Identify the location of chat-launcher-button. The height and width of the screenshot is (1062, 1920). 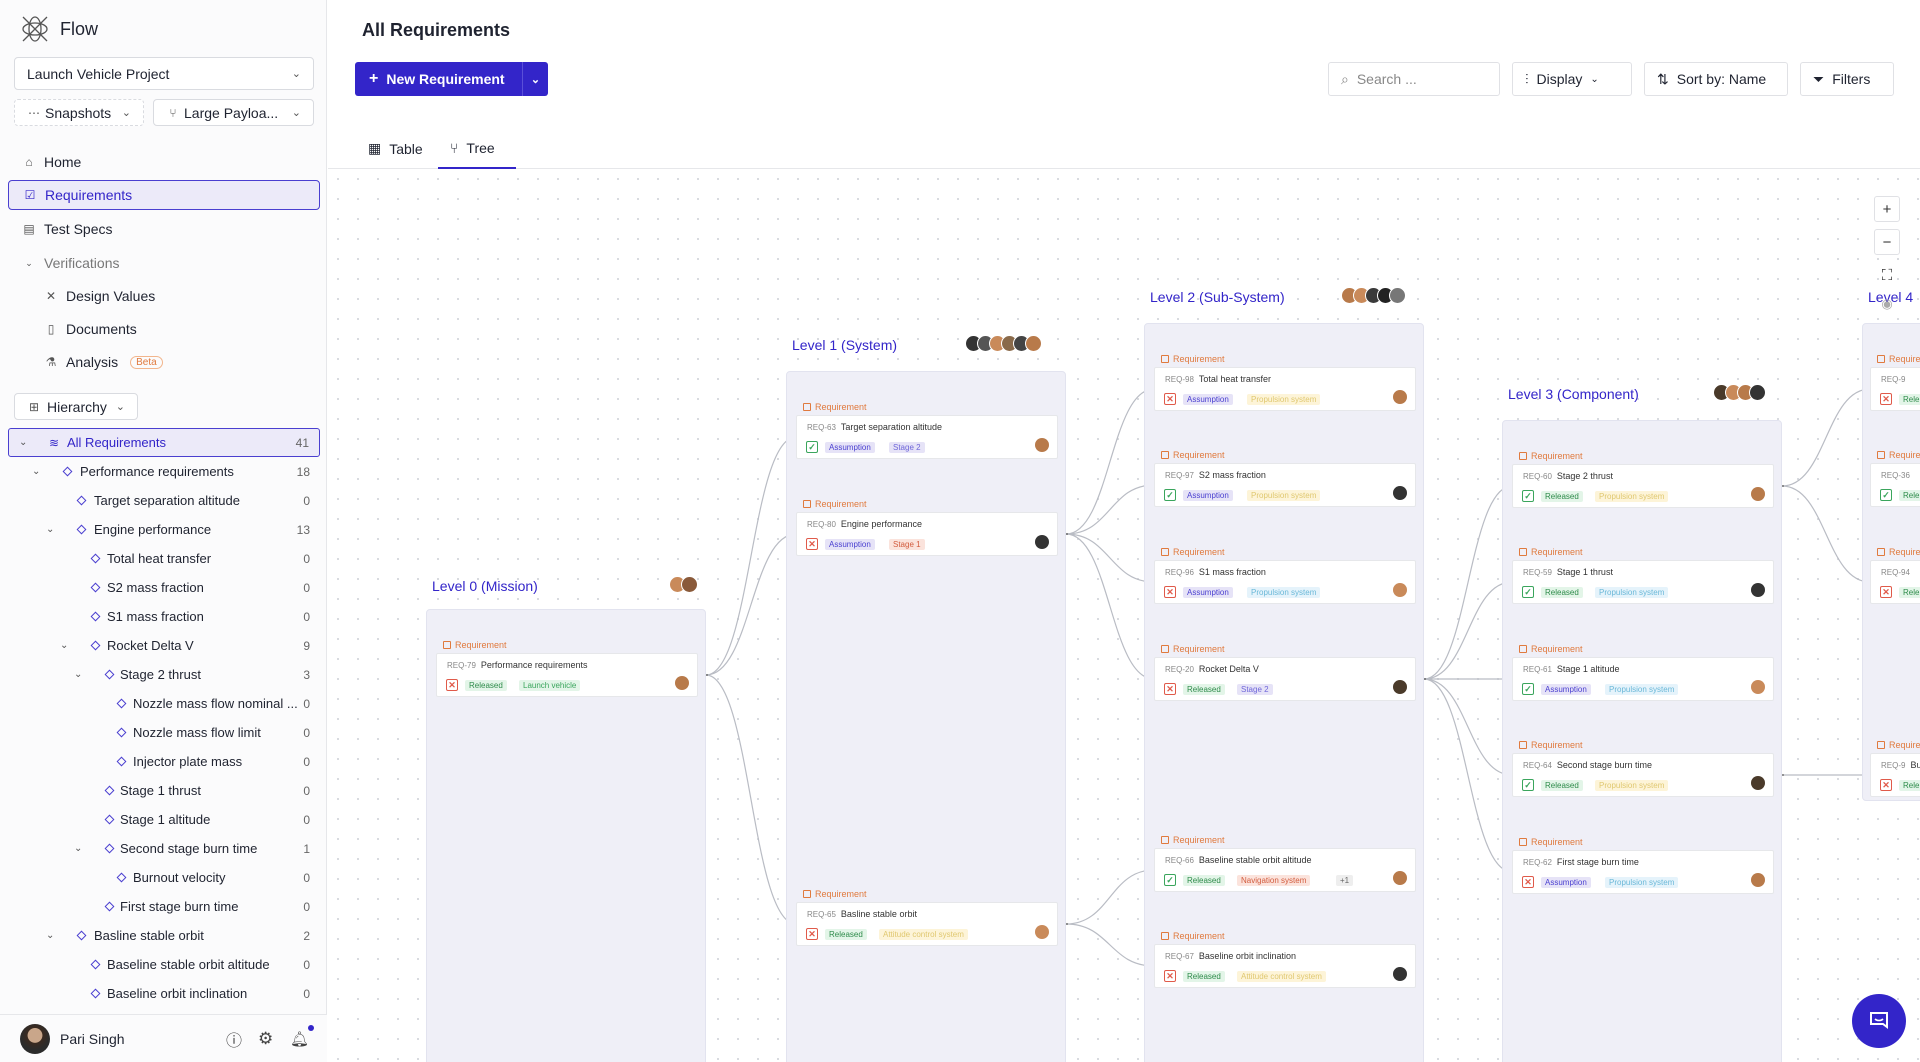
(1879, 1021).